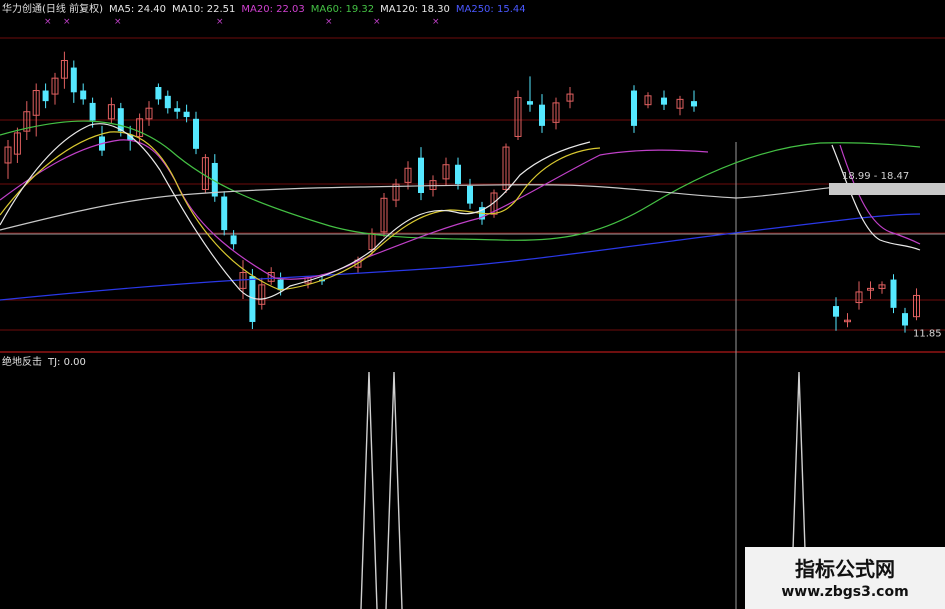 The width and height of the screenshot is (945, 609). I want to click on ma5-label: MA5: 24.40, so click(137, 9).